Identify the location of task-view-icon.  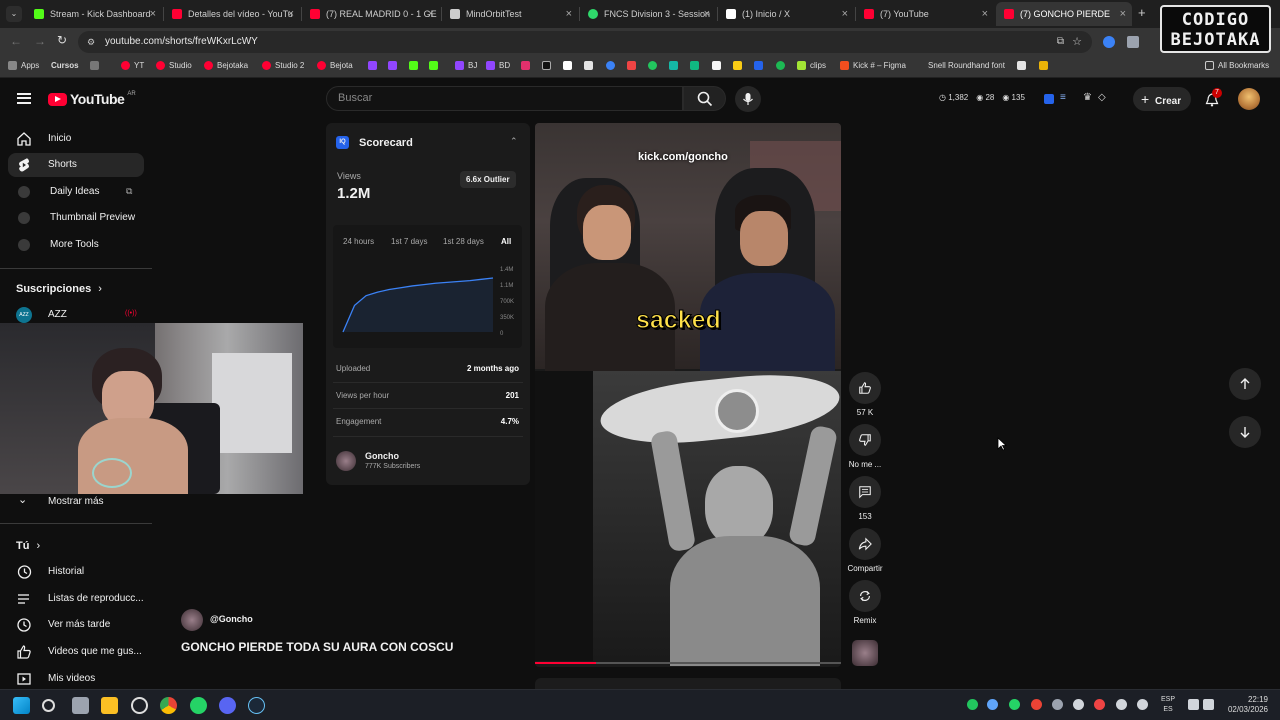
(80, 705).